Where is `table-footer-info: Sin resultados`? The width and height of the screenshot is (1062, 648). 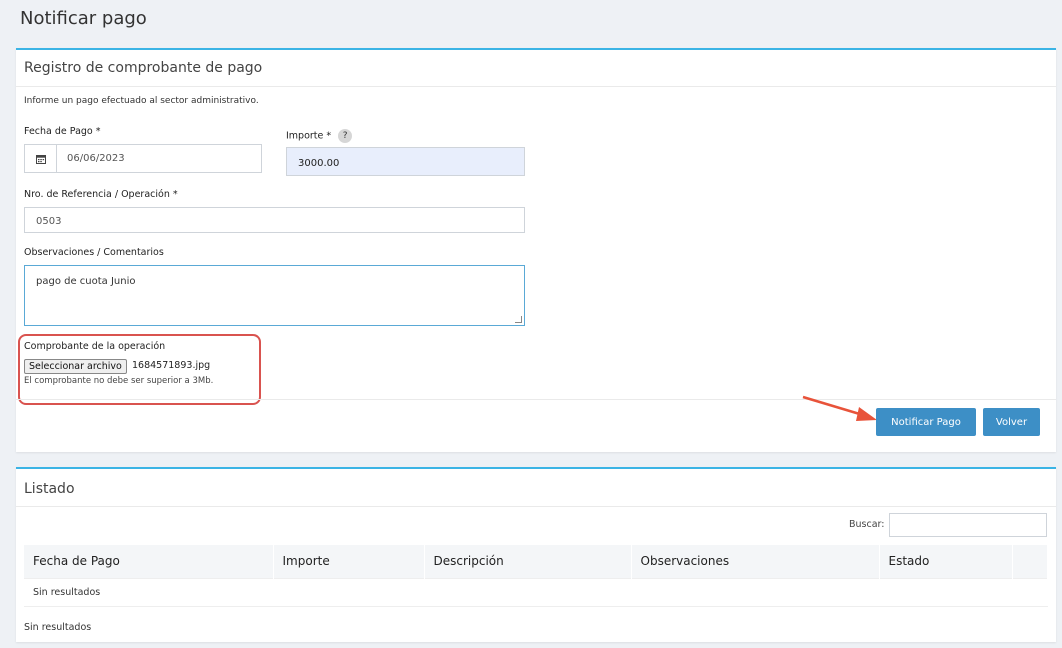 table-footer-info: Sin resultados is located at coordinates (58, 627).